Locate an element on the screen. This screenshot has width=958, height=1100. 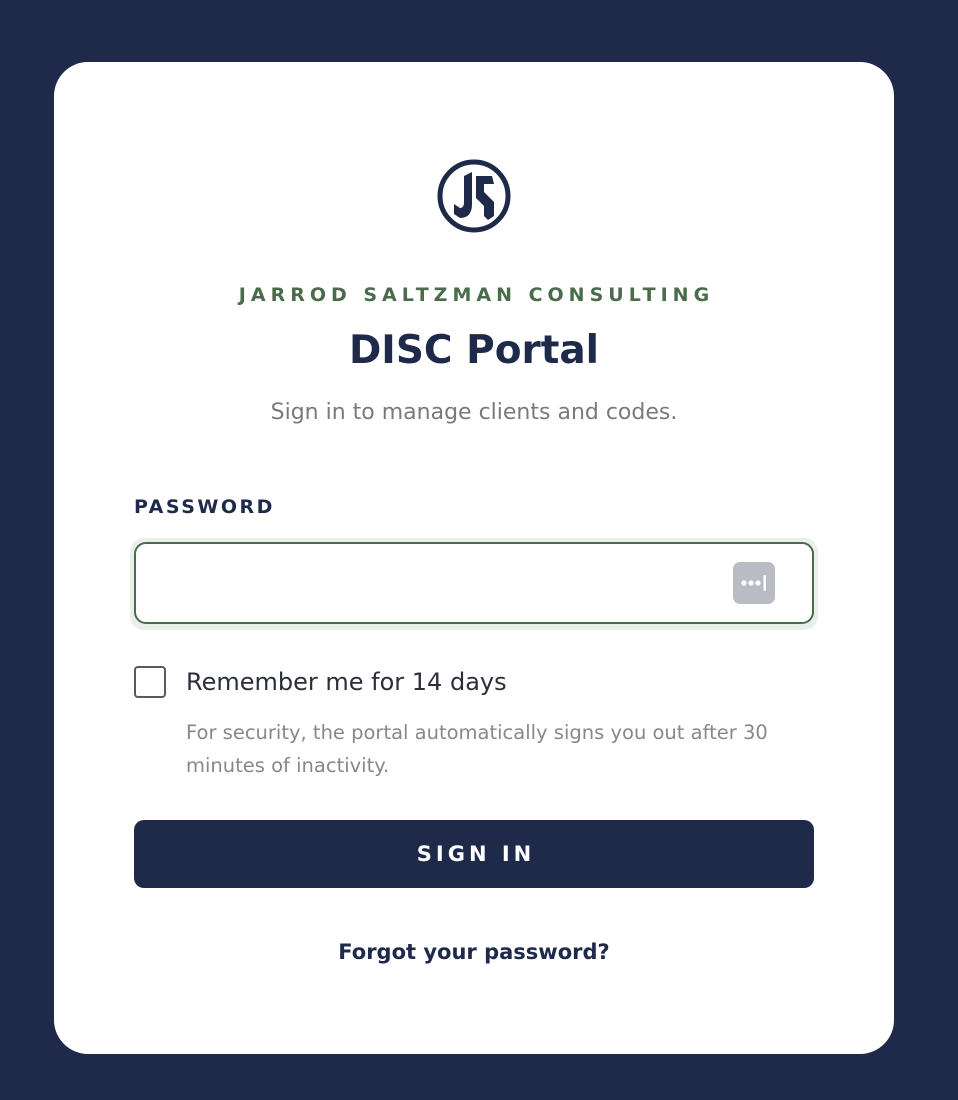
sign-in-button: SIGN IN is located at coordinates (474, 854).